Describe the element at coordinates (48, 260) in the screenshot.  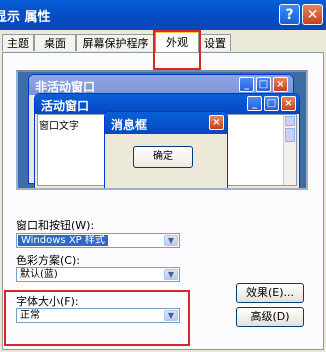
I see `color-scheme-label: 色彩方案(C):` at that location.